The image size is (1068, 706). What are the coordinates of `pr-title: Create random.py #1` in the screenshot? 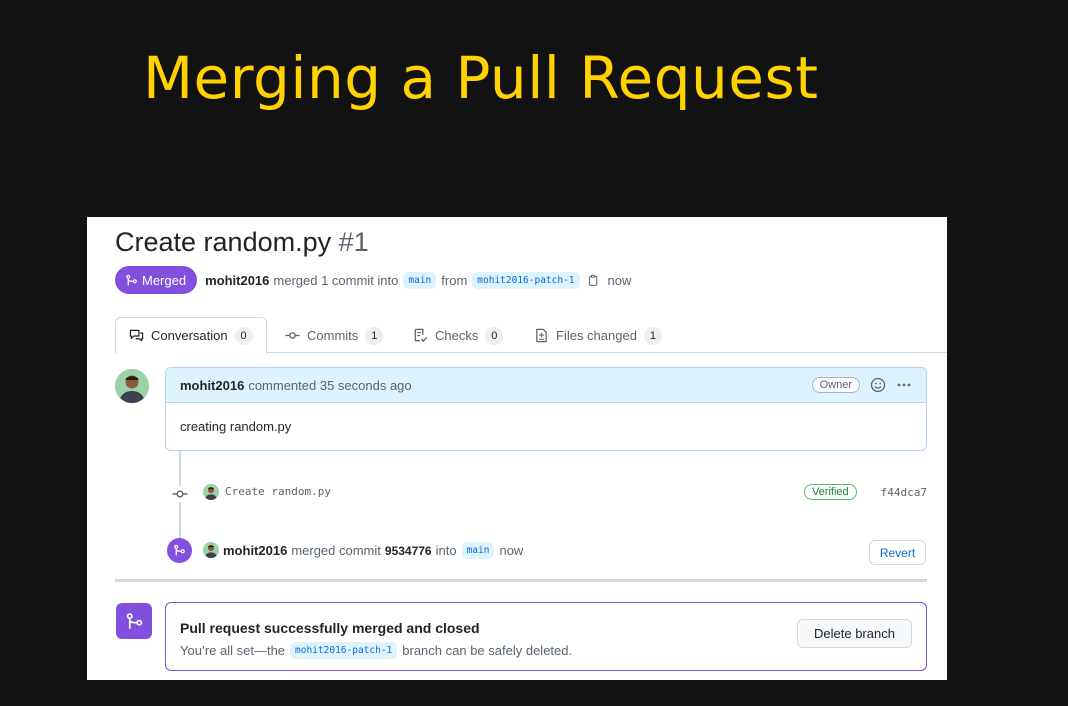 It's located at (242, 242).